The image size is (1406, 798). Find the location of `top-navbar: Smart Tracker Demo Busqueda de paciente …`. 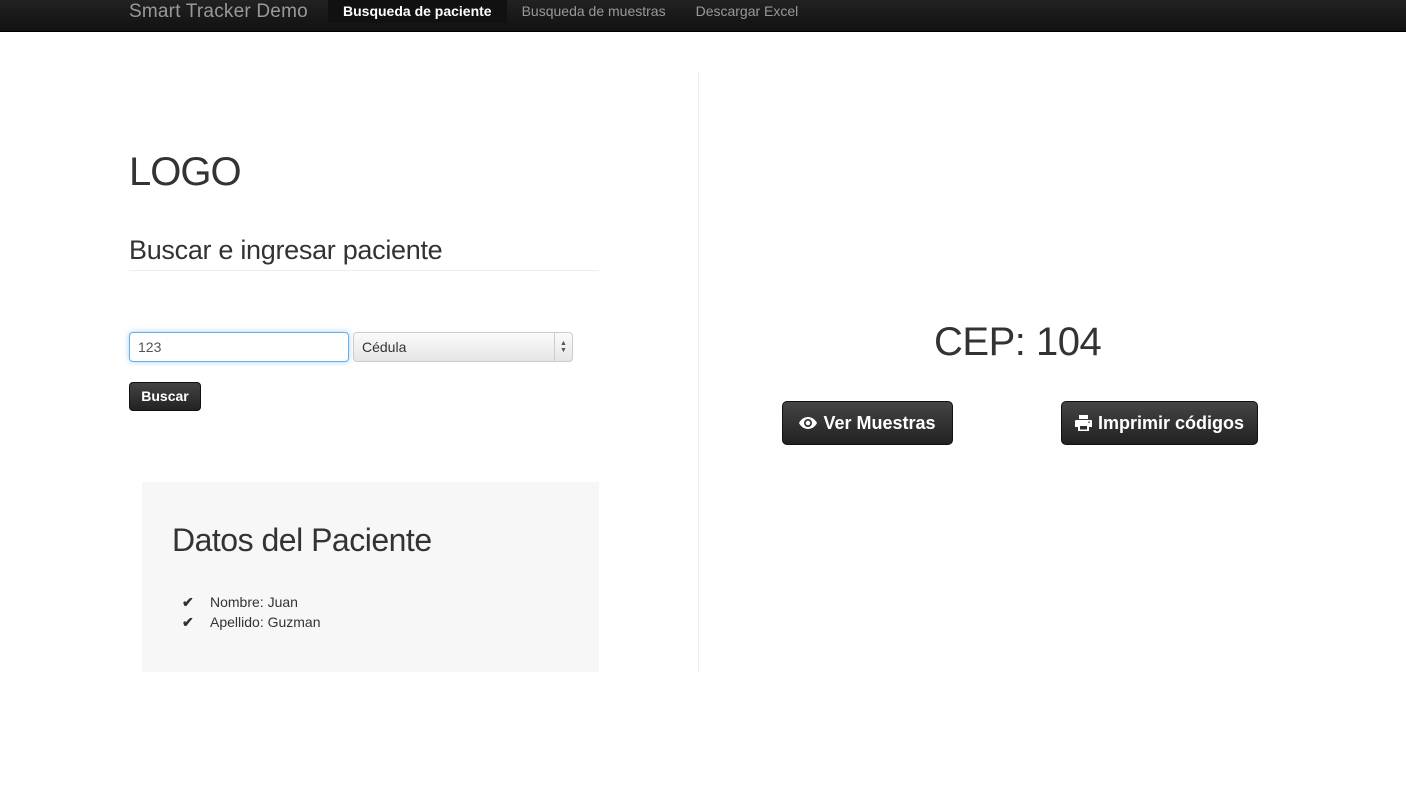

top-navbar: Smart Tracker Demo Busqueda de paciente … is located at coordinates (703, 16).